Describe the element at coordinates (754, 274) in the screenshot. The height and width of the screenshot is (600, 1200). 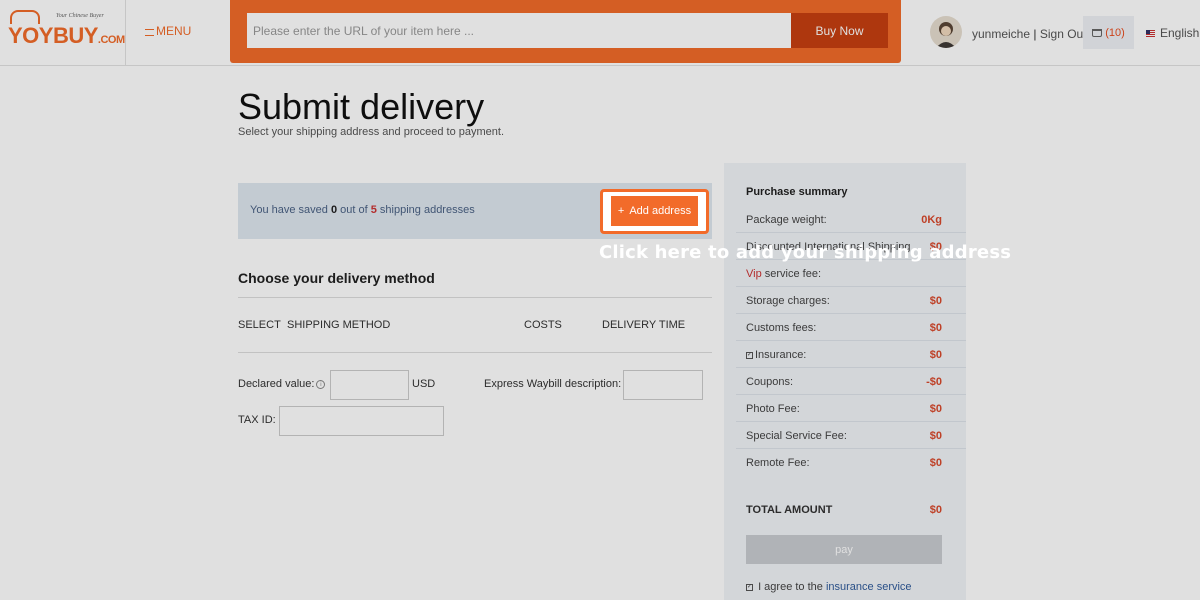
I see `vip-label: Vip` at that location.